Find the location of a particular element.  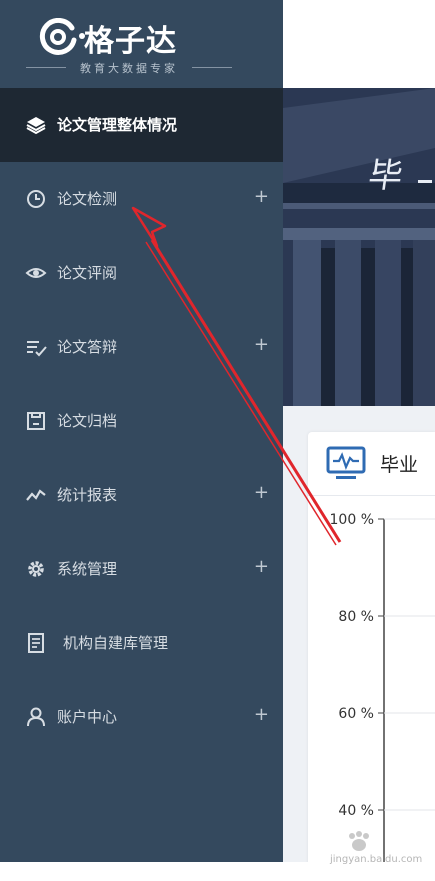

sidebar-item-overview: 论文管理整体情况 is located at coordinates (141, 125).